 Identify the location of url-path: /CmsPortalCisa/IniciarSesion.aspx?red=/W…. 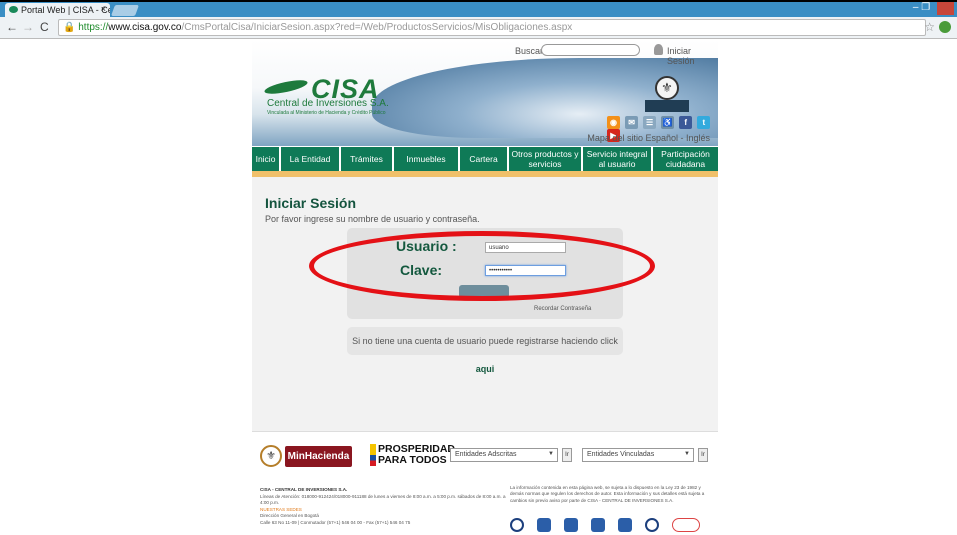
(377, 27).